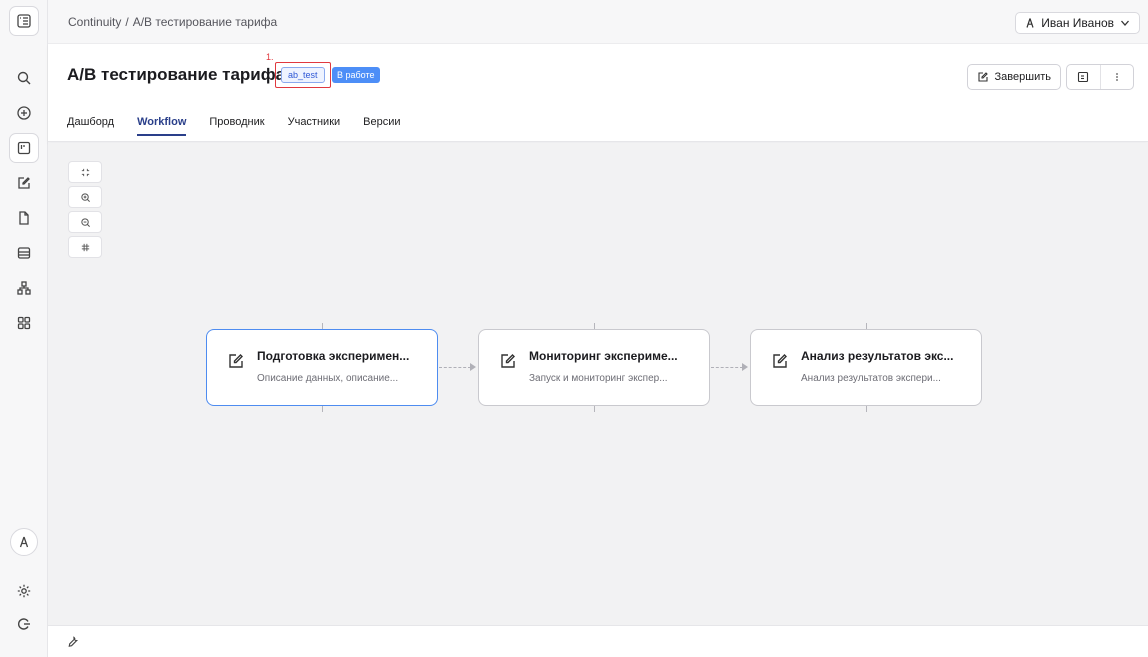 The image size is (1148, 657). What do you see at coordinates (90, 126) in the screenshot?
I see `tab-dashboard: Дашборд` at bounding box center [90, 126].